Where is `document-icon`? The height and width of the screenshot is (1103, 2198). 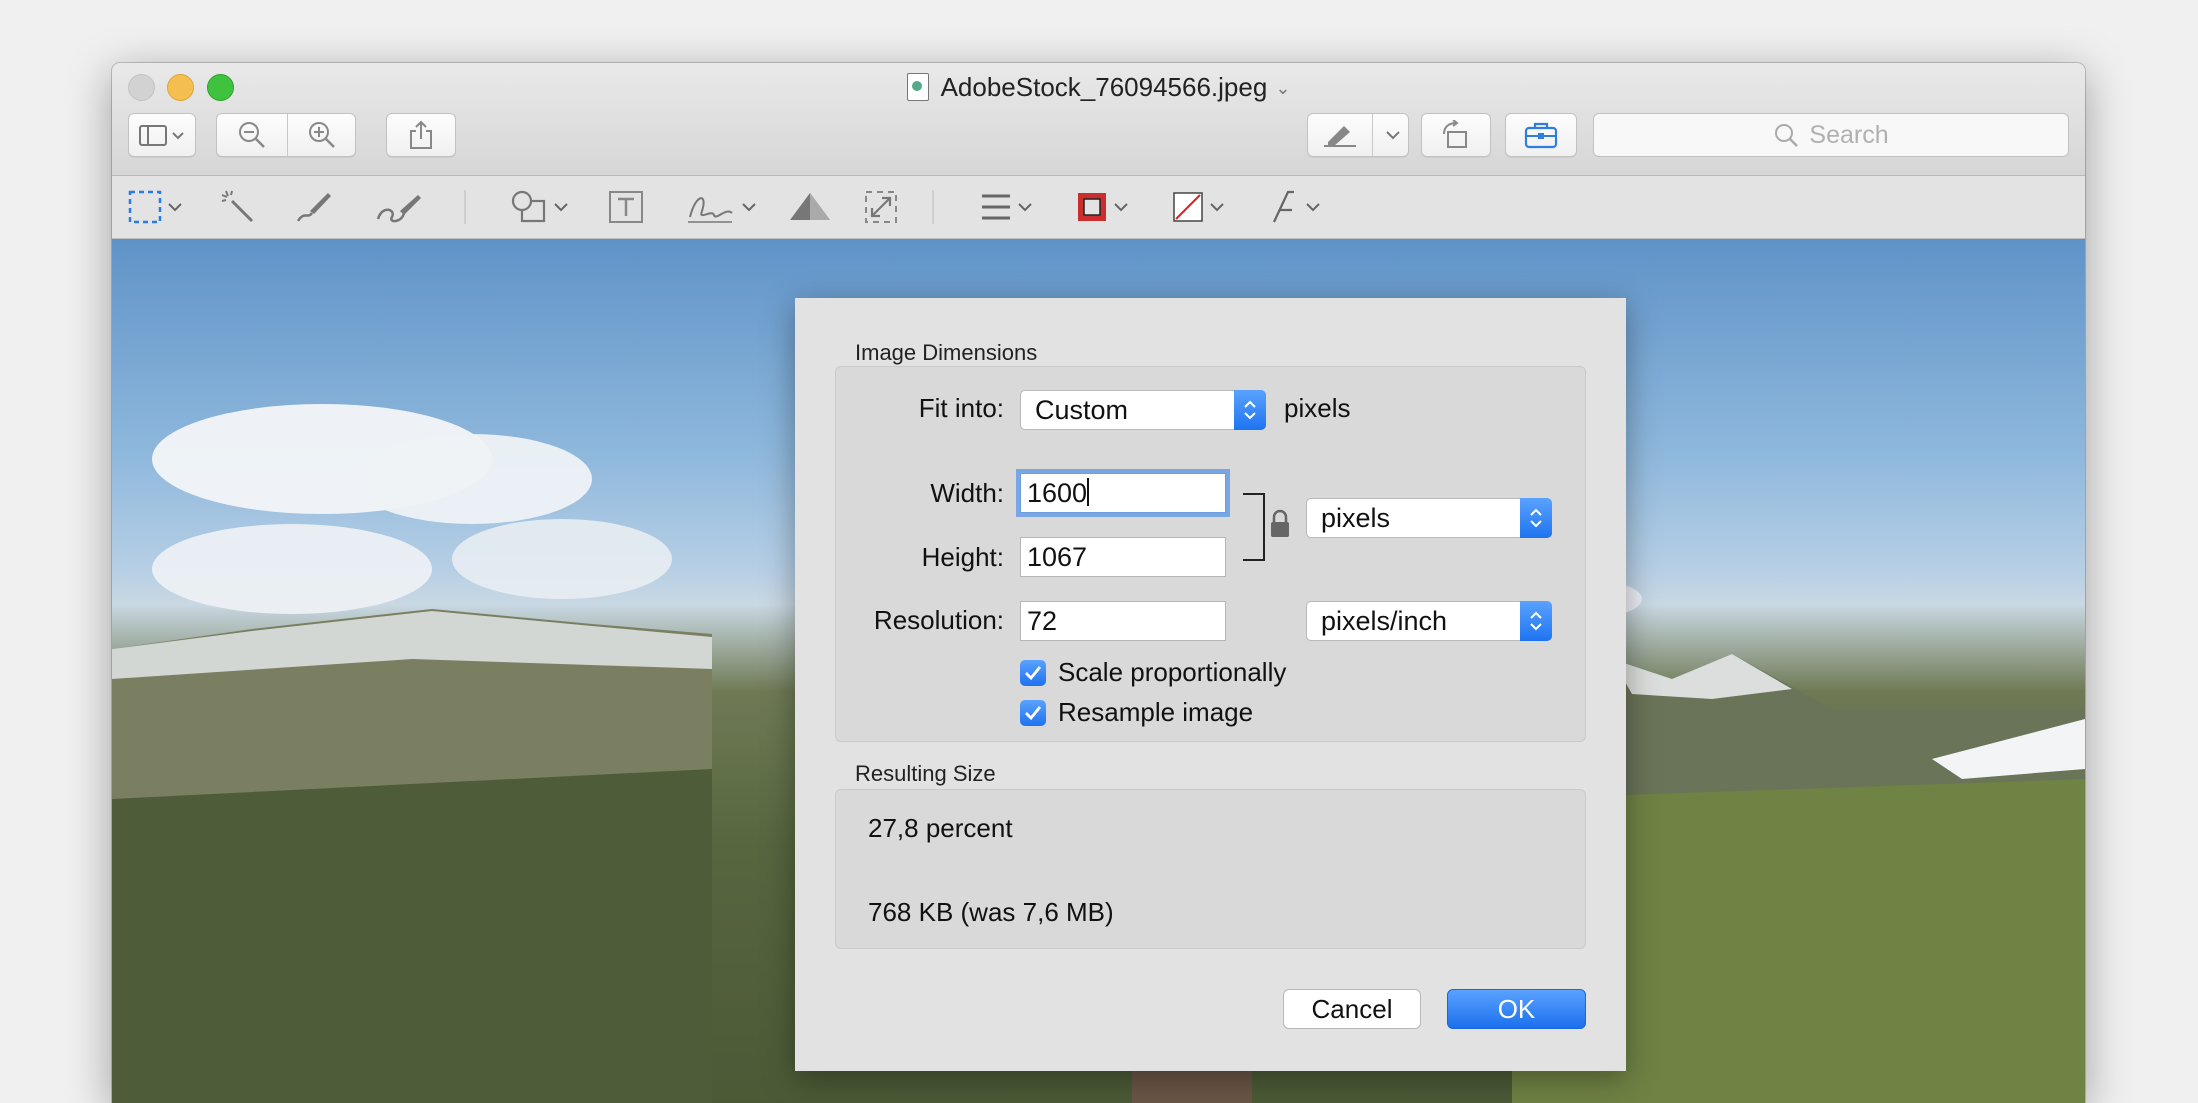 document-icon is located at coordinates (917, 87).